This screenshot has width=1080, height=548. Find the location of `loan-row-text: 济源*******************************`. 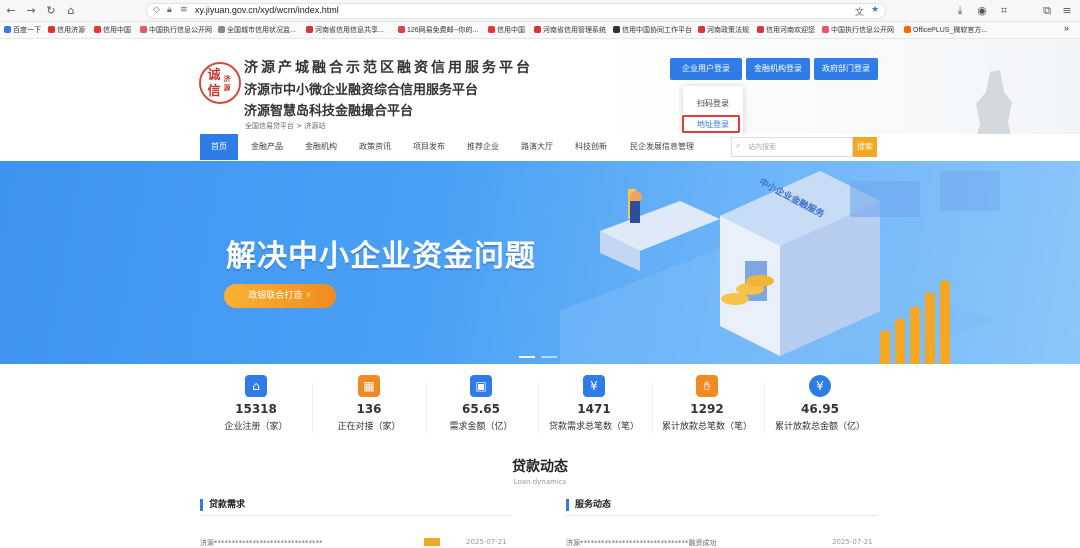

loan-row-text: 济源******************************* is located at coordinates (261, 543).